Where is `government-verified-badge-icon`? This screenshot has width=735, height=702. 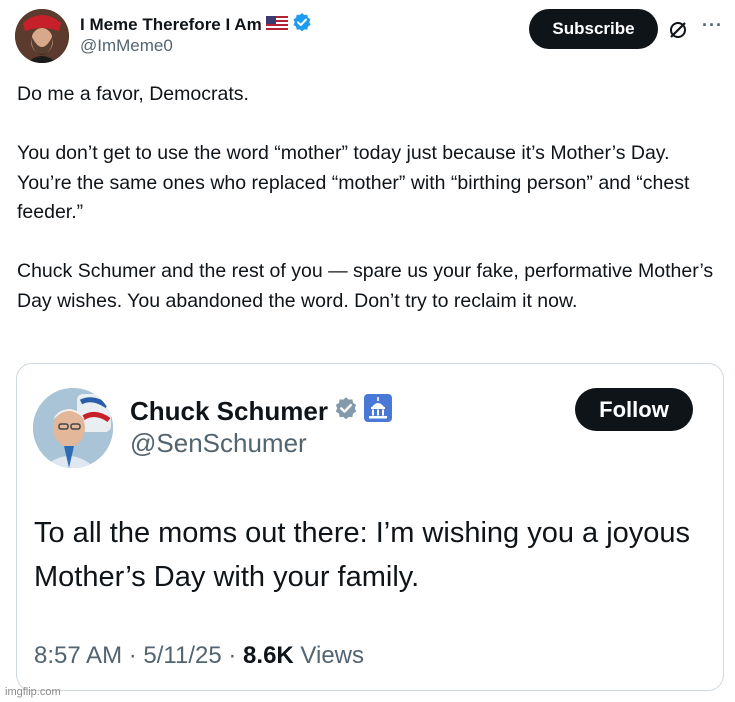 government-verified-badge-icon is located at coordinates (346, 411).